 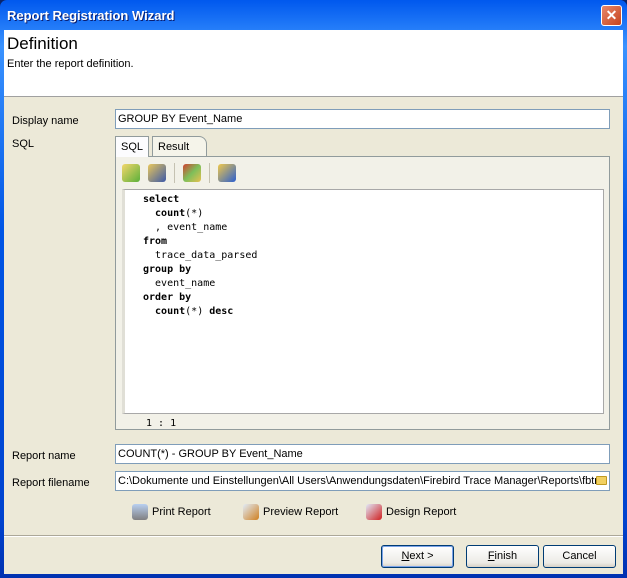 What do you see at coordinates (251, 512) in the screenshot?
I see `preview-icon` at bounding box center [251, 512].